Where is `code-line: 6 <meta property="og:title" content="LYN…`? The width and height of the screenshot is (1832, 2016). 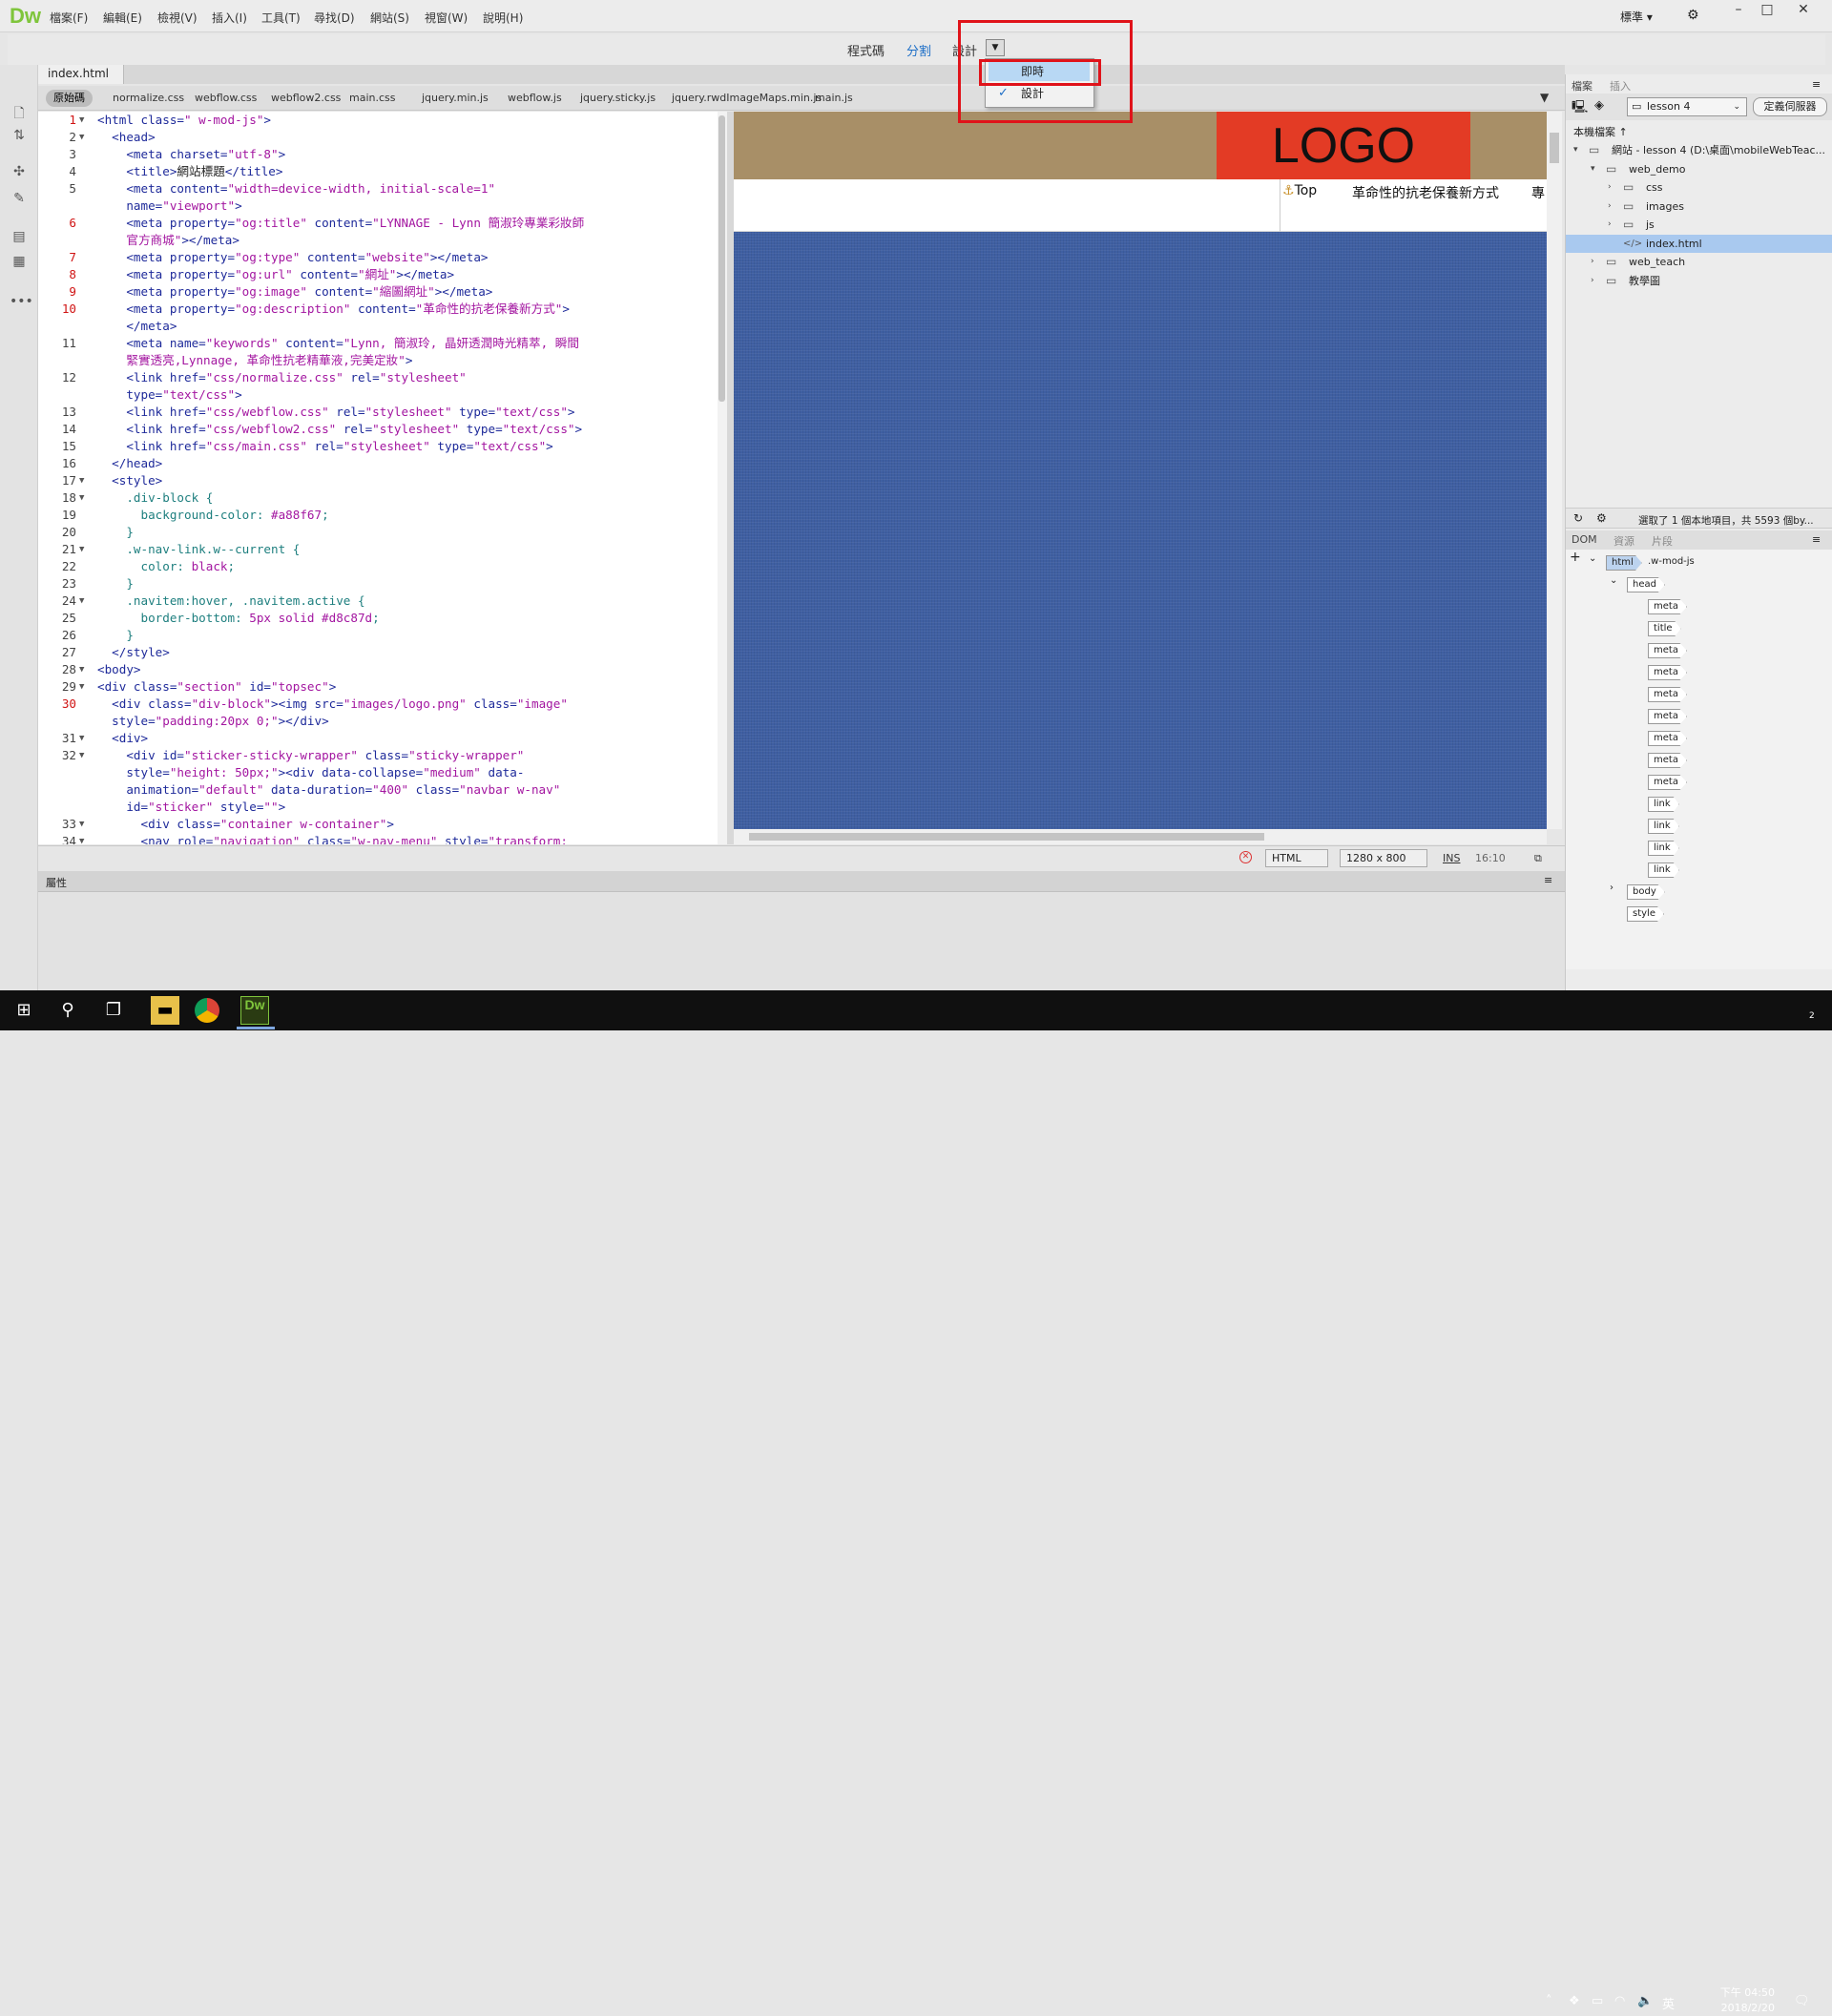
code-line: 6 <meta property="og:title" content="LYN… is located at coordinates (381, 223).